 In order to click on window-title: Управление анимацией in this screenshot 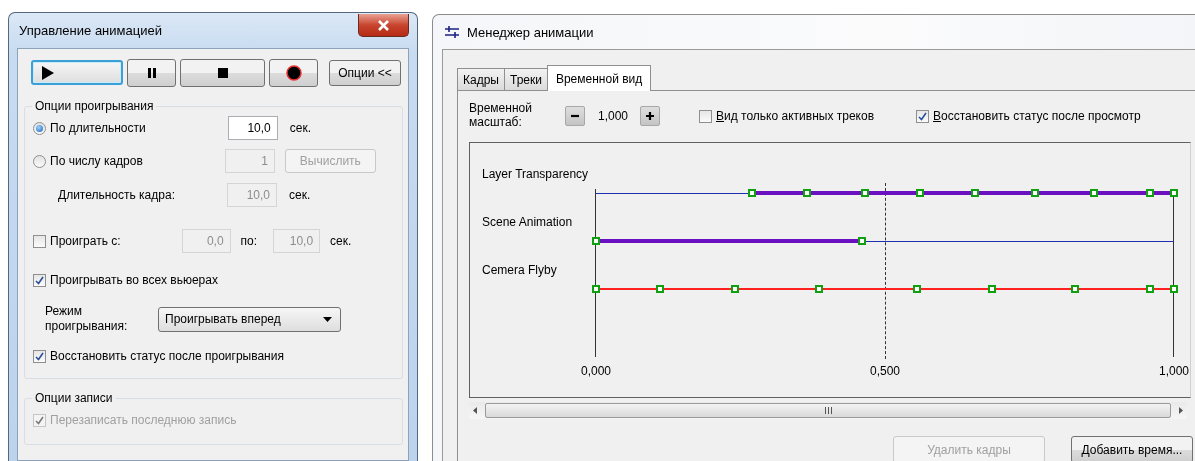, I will do `click(90, 30)`.